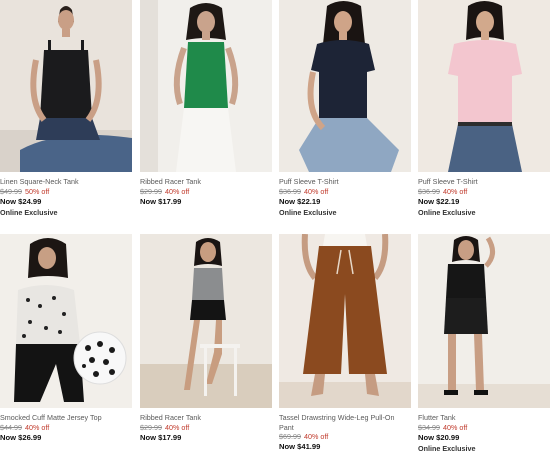 This screenshot has width=550, height=454. Describe the element at coordinates (300, 446) in the screenshot. I see `sale-price: Now $41.99` at that location.